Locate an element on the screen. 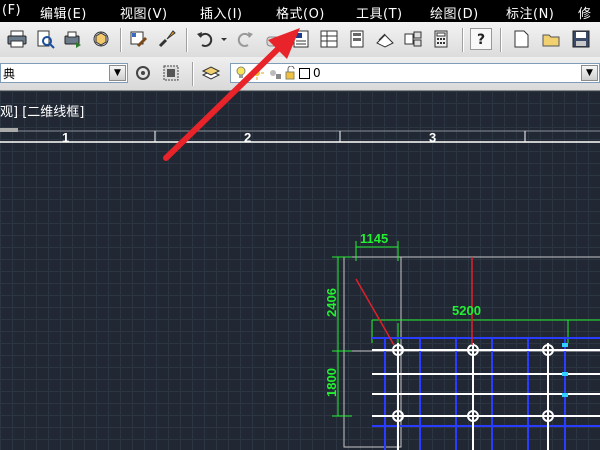 The height and width of the screenshot is (450, 600). layer-combo: 0 ▼ is located at coordinates (415, 73).